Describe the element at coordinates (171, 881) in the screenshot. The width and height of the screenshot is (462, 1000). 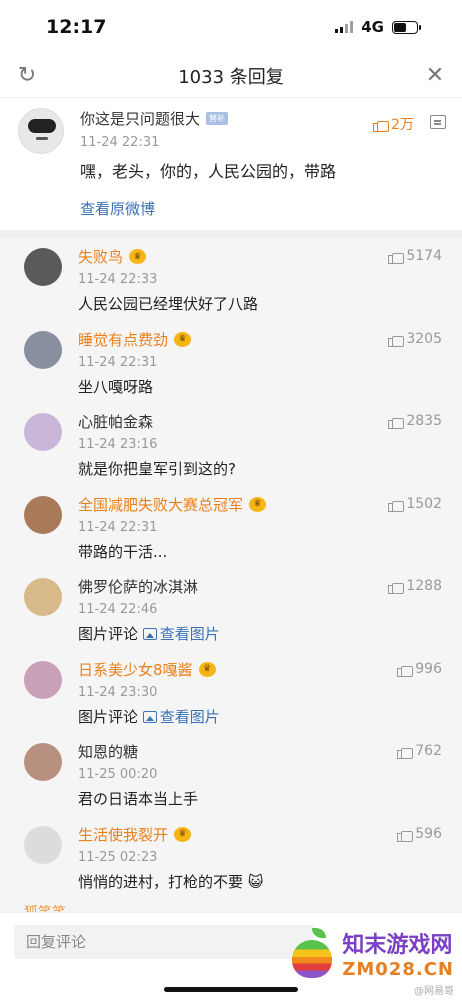
I see `reply-content: 悄悄的进村，打枪的不要 😺` at that location.